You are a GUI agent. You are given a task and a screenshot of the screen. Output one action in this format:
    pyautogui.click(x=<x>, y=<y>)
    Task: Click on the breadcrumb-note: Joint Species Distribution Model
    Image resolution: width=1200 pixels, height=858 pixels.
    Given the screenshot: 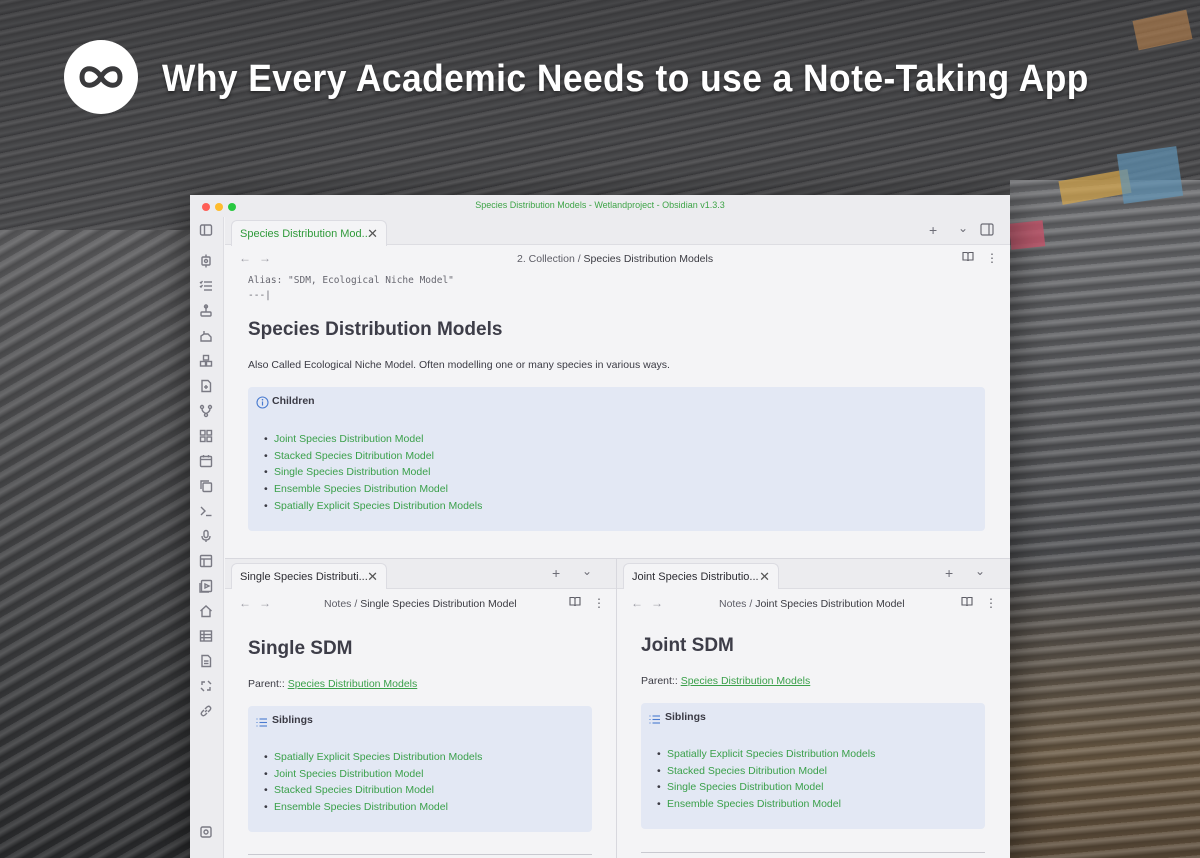 What is the action you would take?
    pyautogui.click(x=830, y=604)
    